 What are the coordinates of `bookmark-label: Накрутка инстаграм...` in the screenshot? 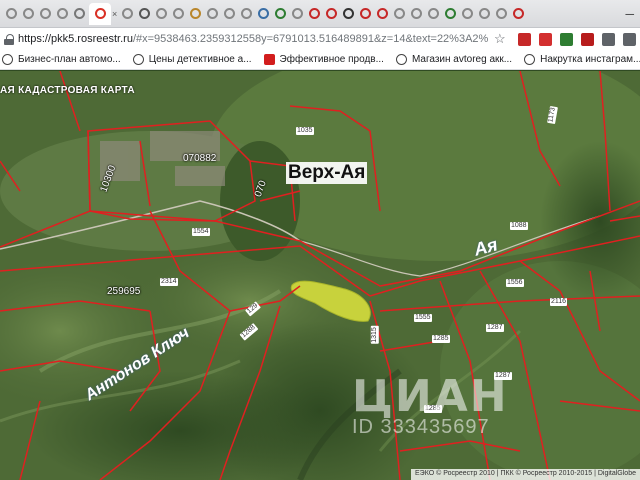 It's located at (590, 59).